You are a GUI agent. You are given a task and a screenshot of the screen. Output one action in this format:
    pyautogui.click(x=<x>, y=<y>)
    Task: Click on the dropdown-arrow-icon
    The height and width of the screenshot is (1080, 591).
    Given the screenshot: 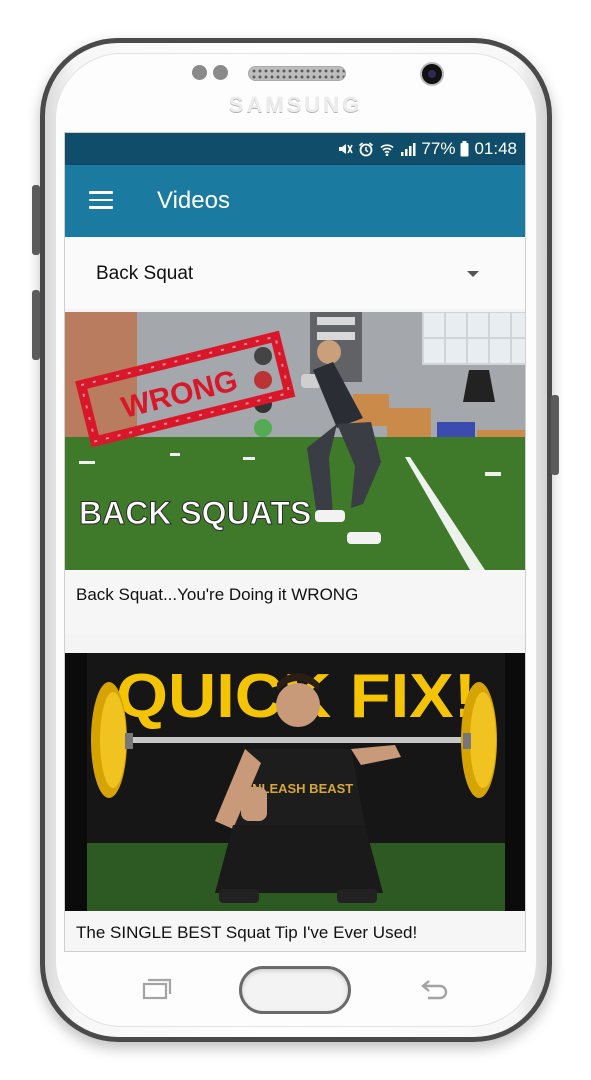 What is the action you would take?
    pyautogui.click(x=473, y=274)
    